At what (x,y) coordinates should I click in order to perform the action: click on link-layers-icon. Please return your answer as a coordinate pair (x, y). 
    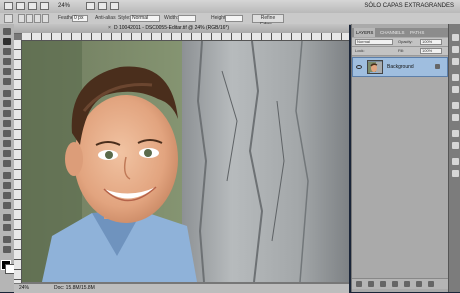
    Looking at the image, I should click on (359, 284).